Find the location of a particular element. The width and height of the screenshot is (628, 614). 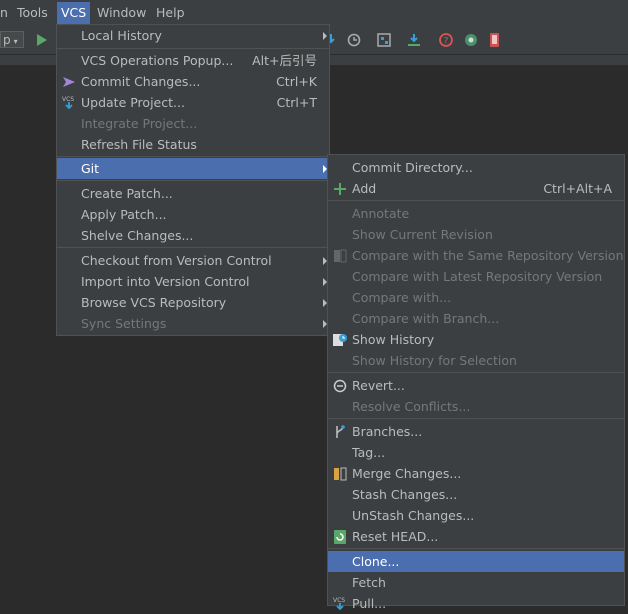

help-icon: ? is located at coordinates (446, 40).